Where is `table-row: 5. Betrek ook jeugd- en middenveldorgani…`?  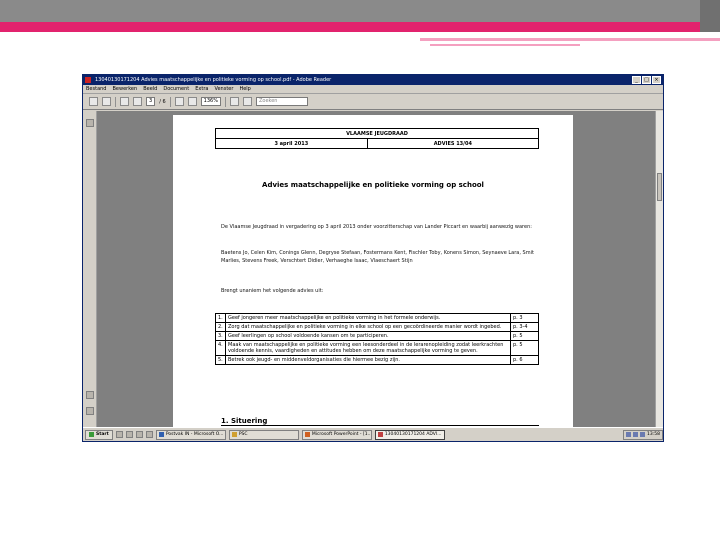 table-row: 5. Betrek ook jeugd- en middenveldorgani… is located at coordinates (377, 360).